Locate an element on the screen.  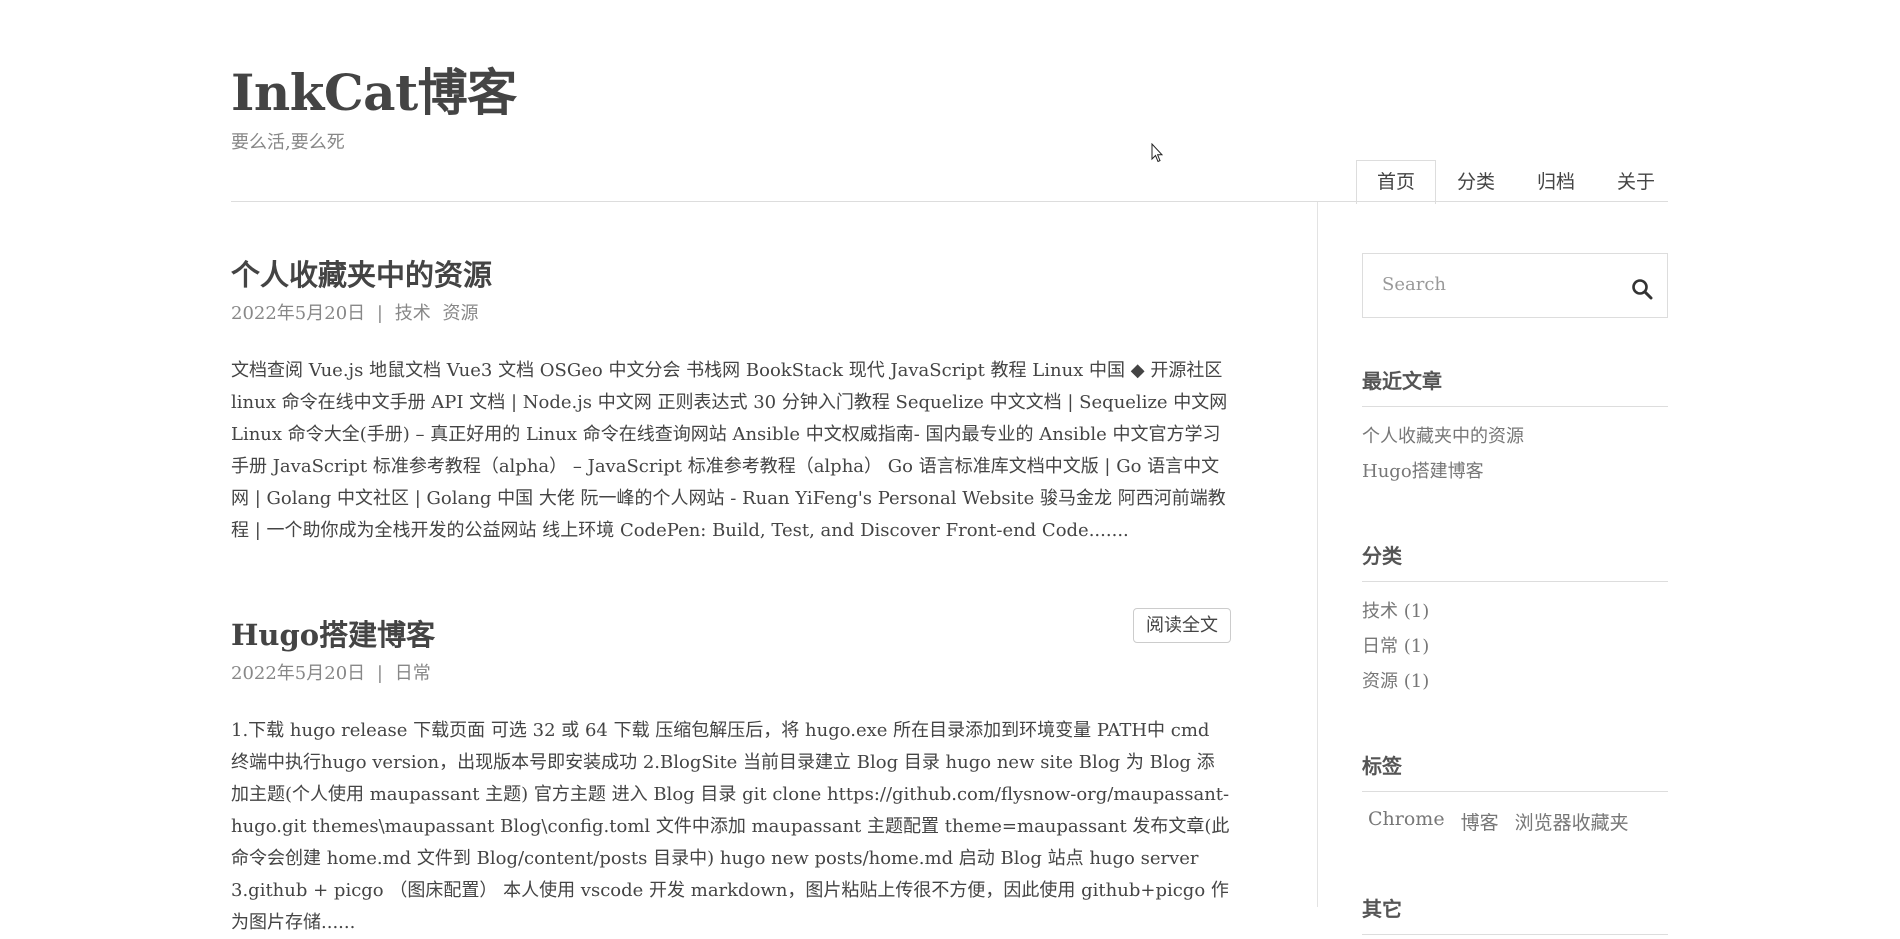
other-widget: 其它 is located at coordinates (1515, 914).